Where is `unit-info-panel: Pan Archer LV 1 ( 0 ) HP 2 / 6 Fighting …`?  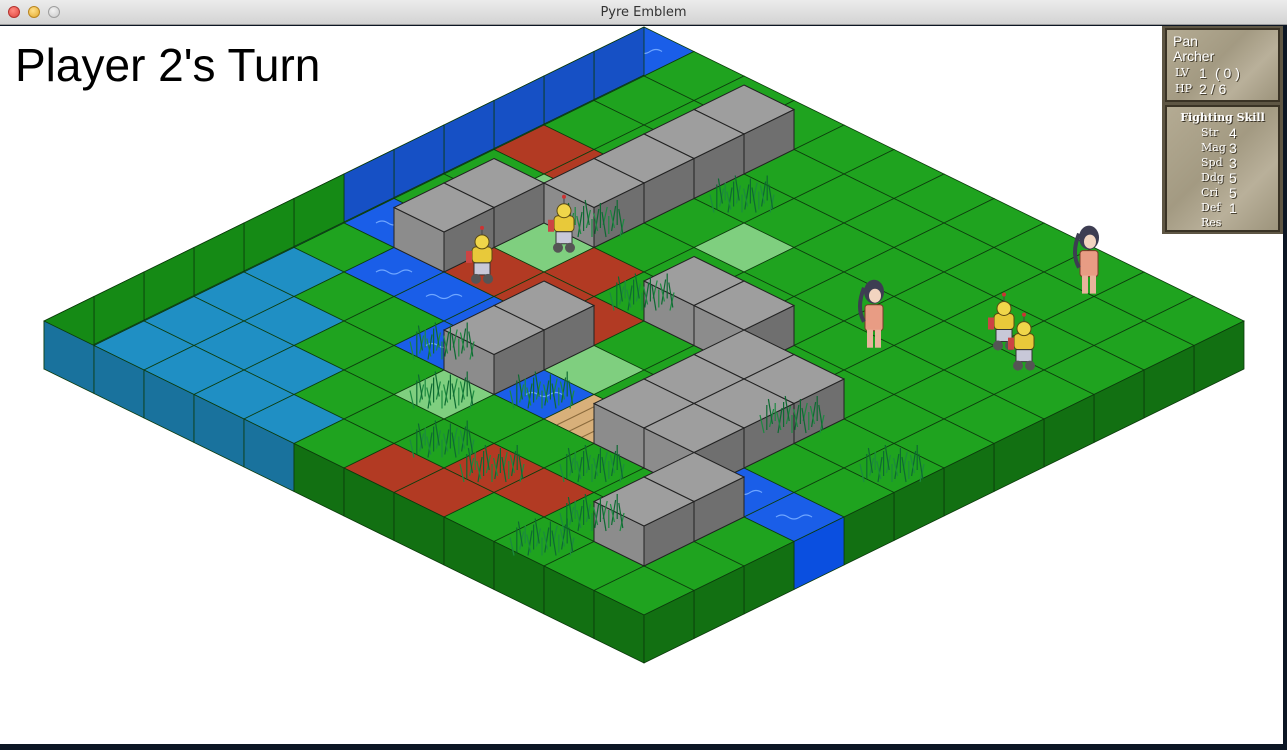
unit-info-panel: Pan Archer LV 1 ( 0 ) HP 2 / 6 Fighting … is located at coordinates (1222, 130).